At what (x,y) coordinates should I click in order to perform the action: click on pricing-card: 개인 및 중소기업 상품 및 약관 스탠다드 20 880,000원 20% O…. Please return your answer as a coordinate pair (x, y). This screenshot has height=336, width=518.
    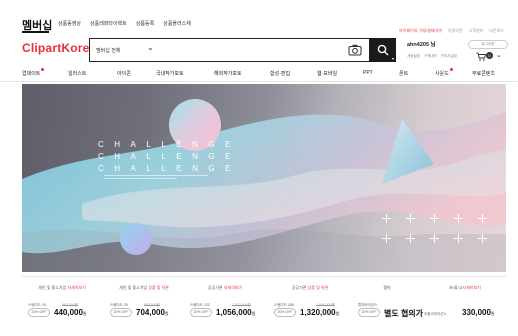
    Looking at the image, I should click on (144, 303).